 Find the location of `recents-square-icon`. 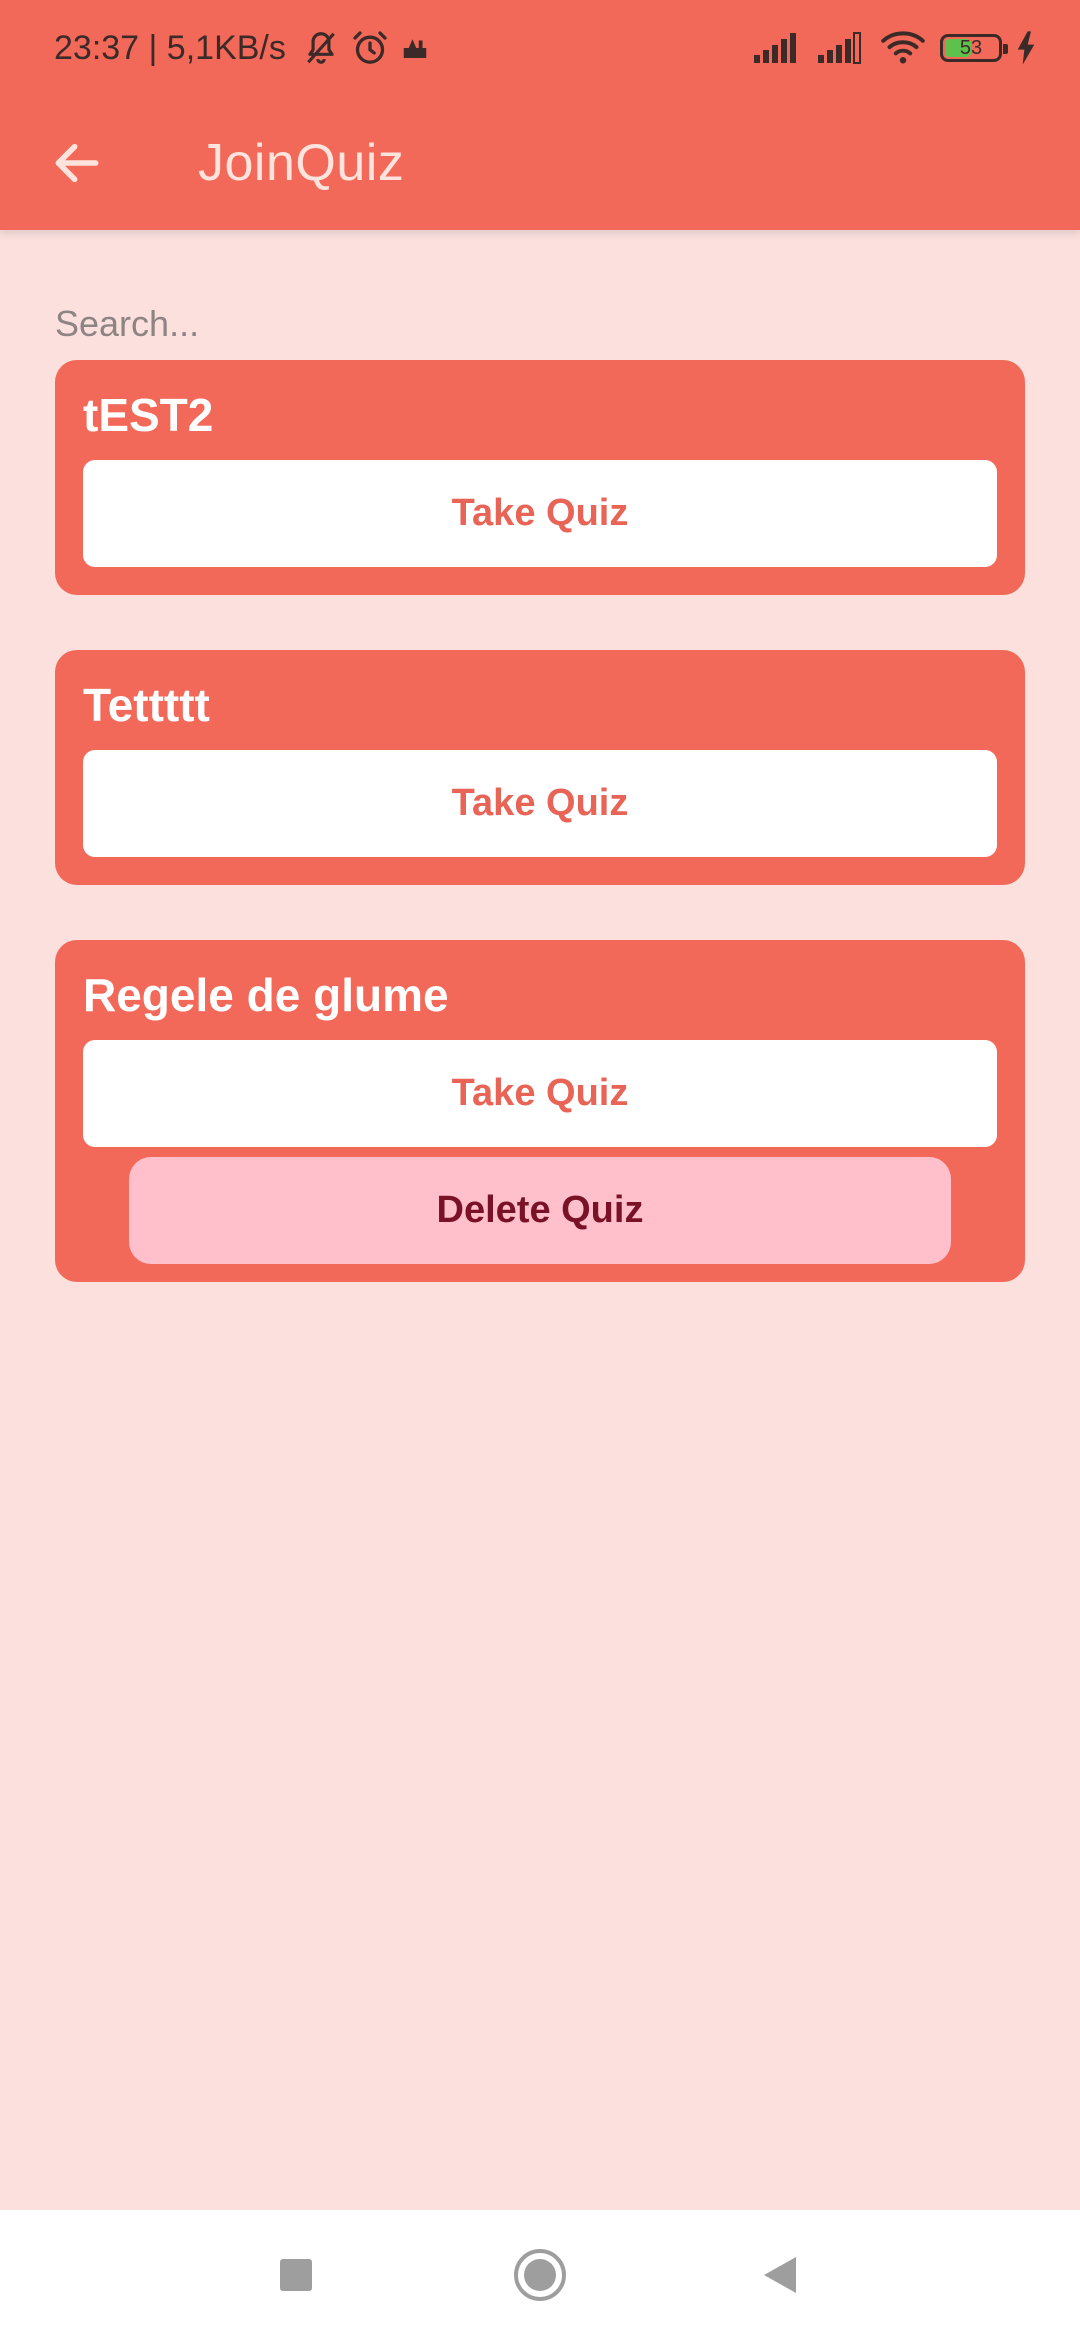

recents-square-icon is located at coordinates (296, 2275).